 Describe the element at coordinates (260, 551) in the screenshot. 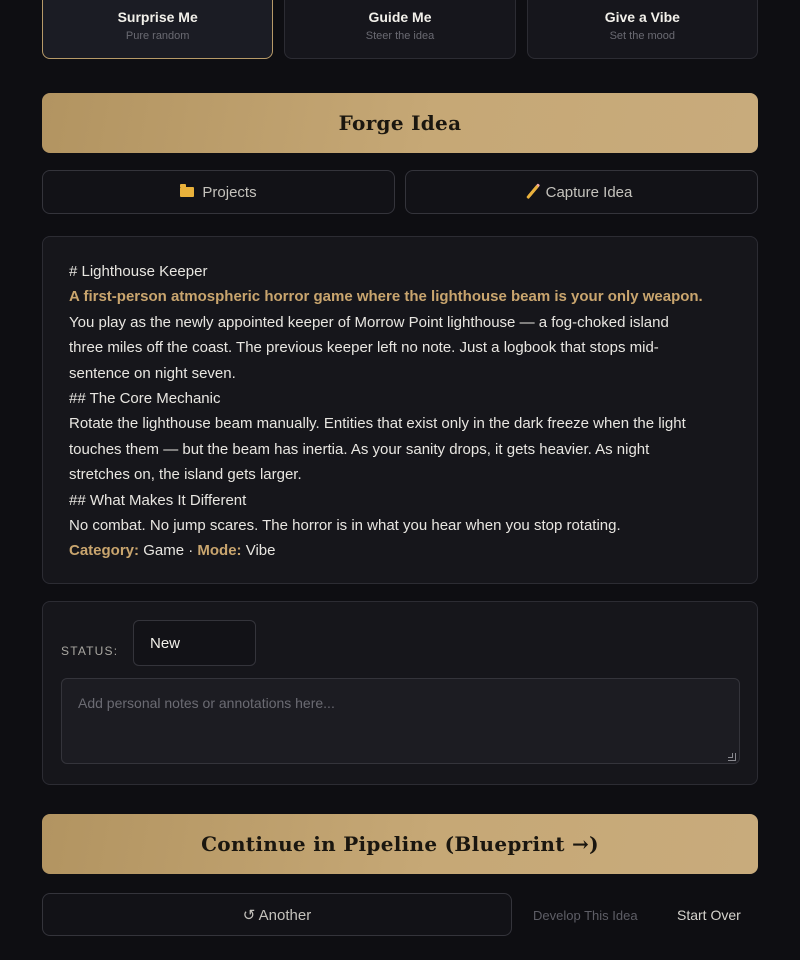

I see `mode-value: Vibe` at that location.